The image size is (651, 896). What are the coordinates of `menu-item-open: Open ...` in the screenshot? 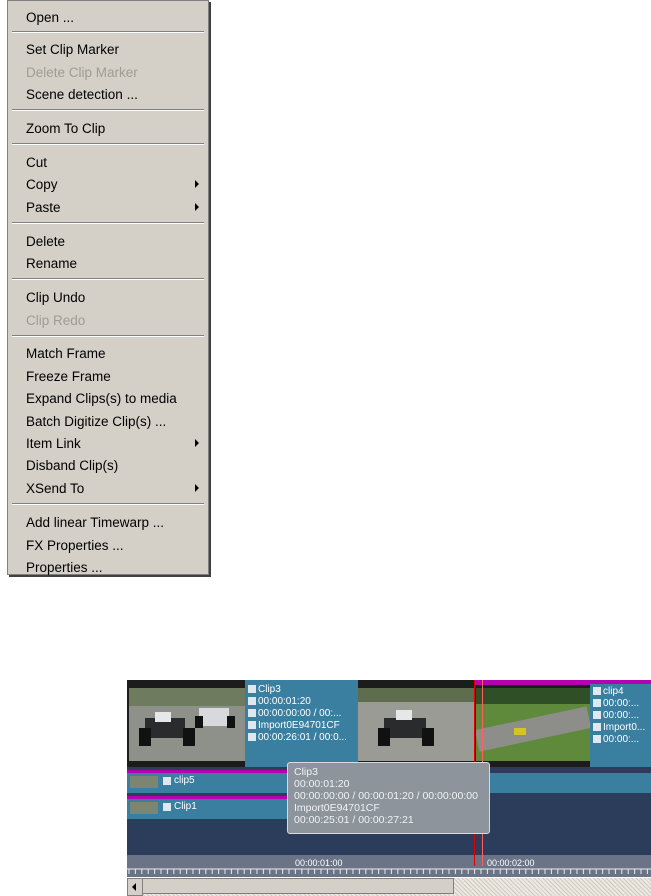 It's located at (108, 17).